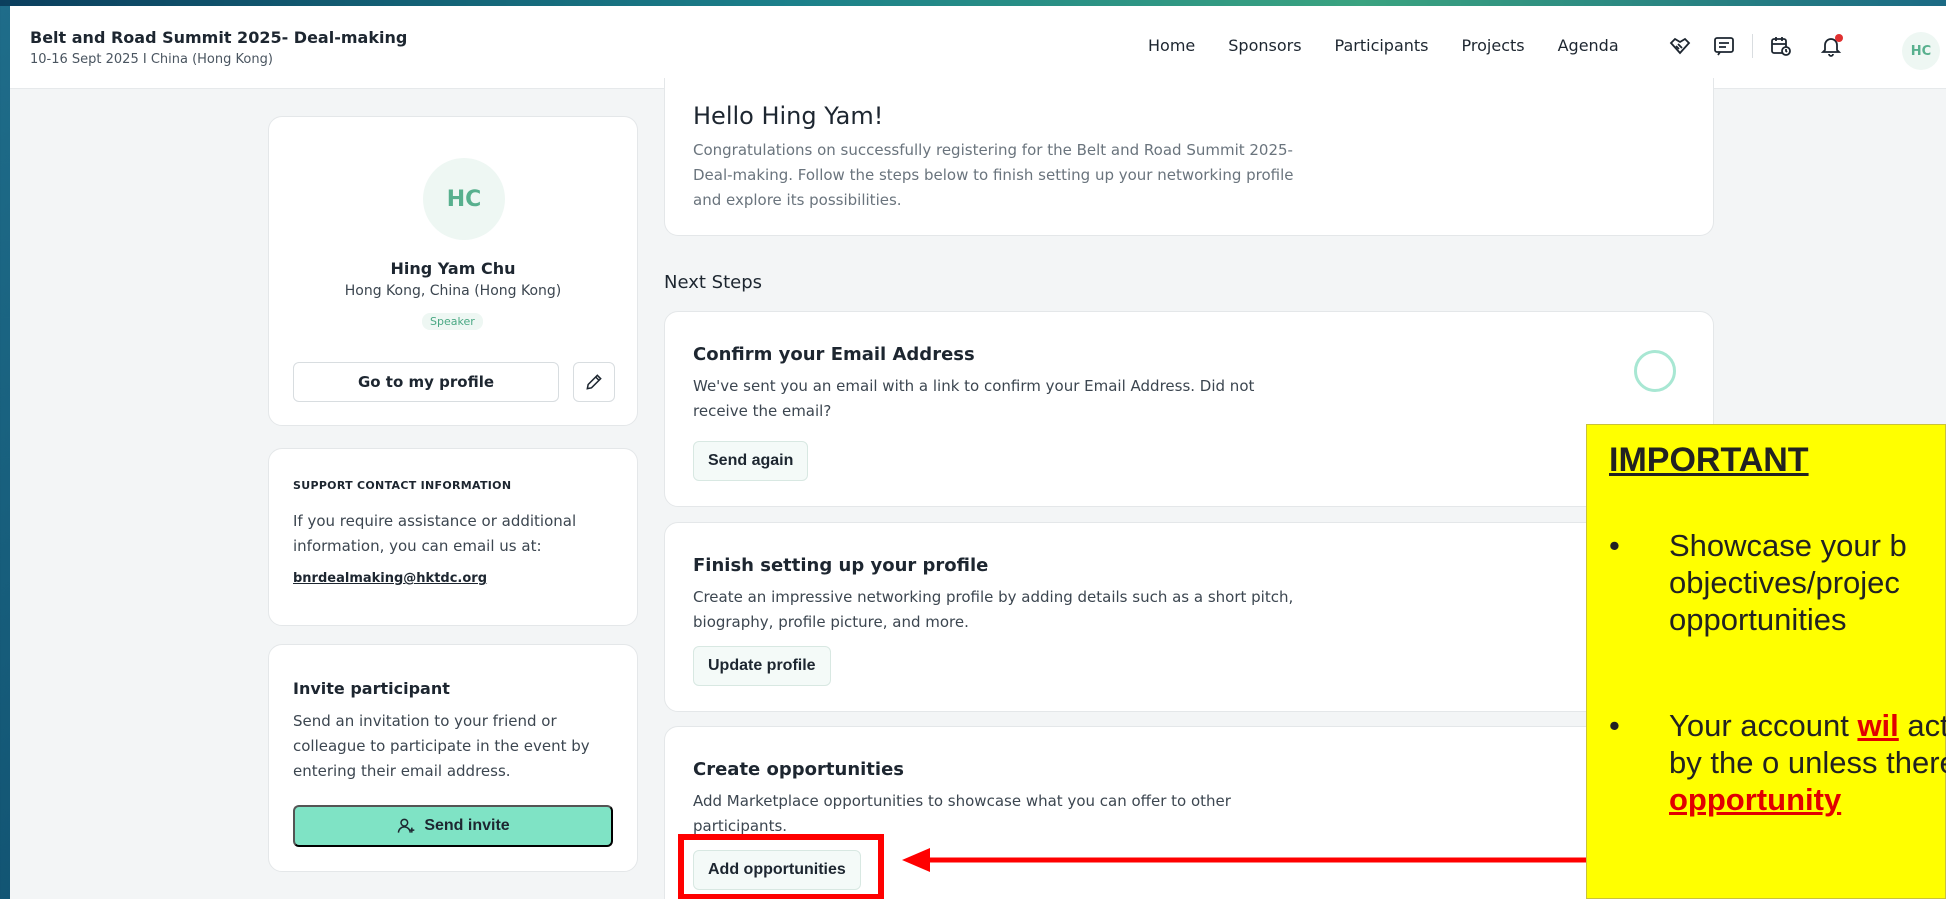 The width and height of the screenshot is (1946, 899). I want to click on nav-participants: Participants, so click(1382, 45).